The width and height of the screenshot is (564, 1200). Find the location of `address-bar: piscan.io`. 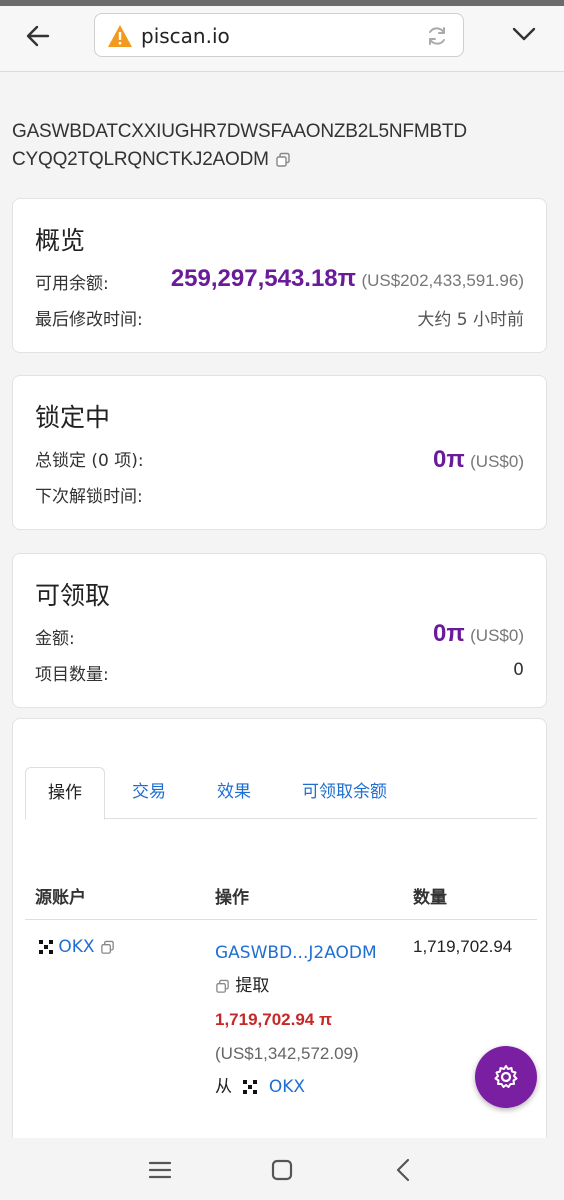

address-bar: piscan.io is located at coordinates (279, 35).